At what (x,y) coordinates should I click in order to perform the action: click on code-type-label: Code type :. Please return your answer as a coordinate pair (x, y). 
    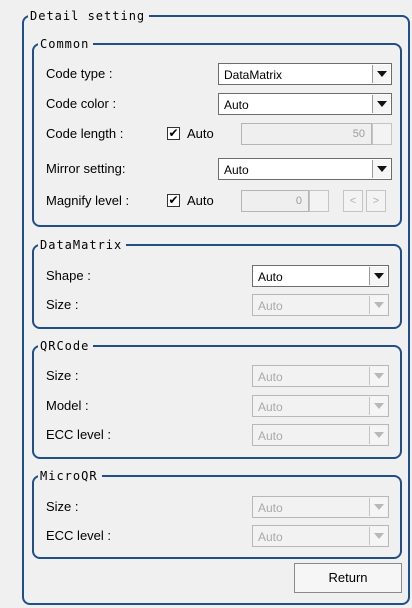
    Looking at the image, I should click on (79, 73).